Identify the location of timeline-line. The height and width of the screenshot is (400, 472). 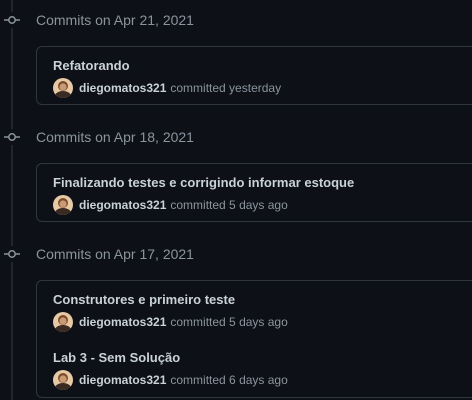
(12, 200).